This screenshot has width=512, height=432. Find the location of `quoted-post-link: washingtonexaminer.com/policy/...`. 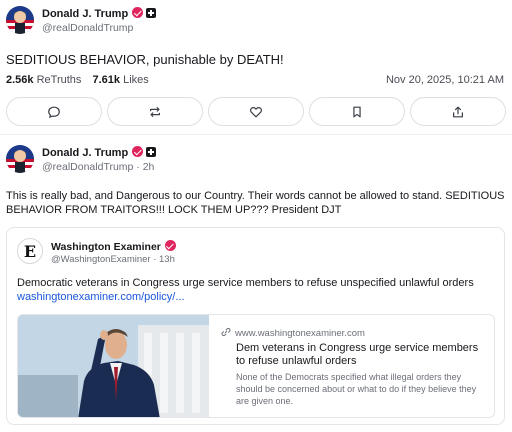

quoted-post-link: washingtonexaminer.com/policy/... is located at coordinates (101, 297).